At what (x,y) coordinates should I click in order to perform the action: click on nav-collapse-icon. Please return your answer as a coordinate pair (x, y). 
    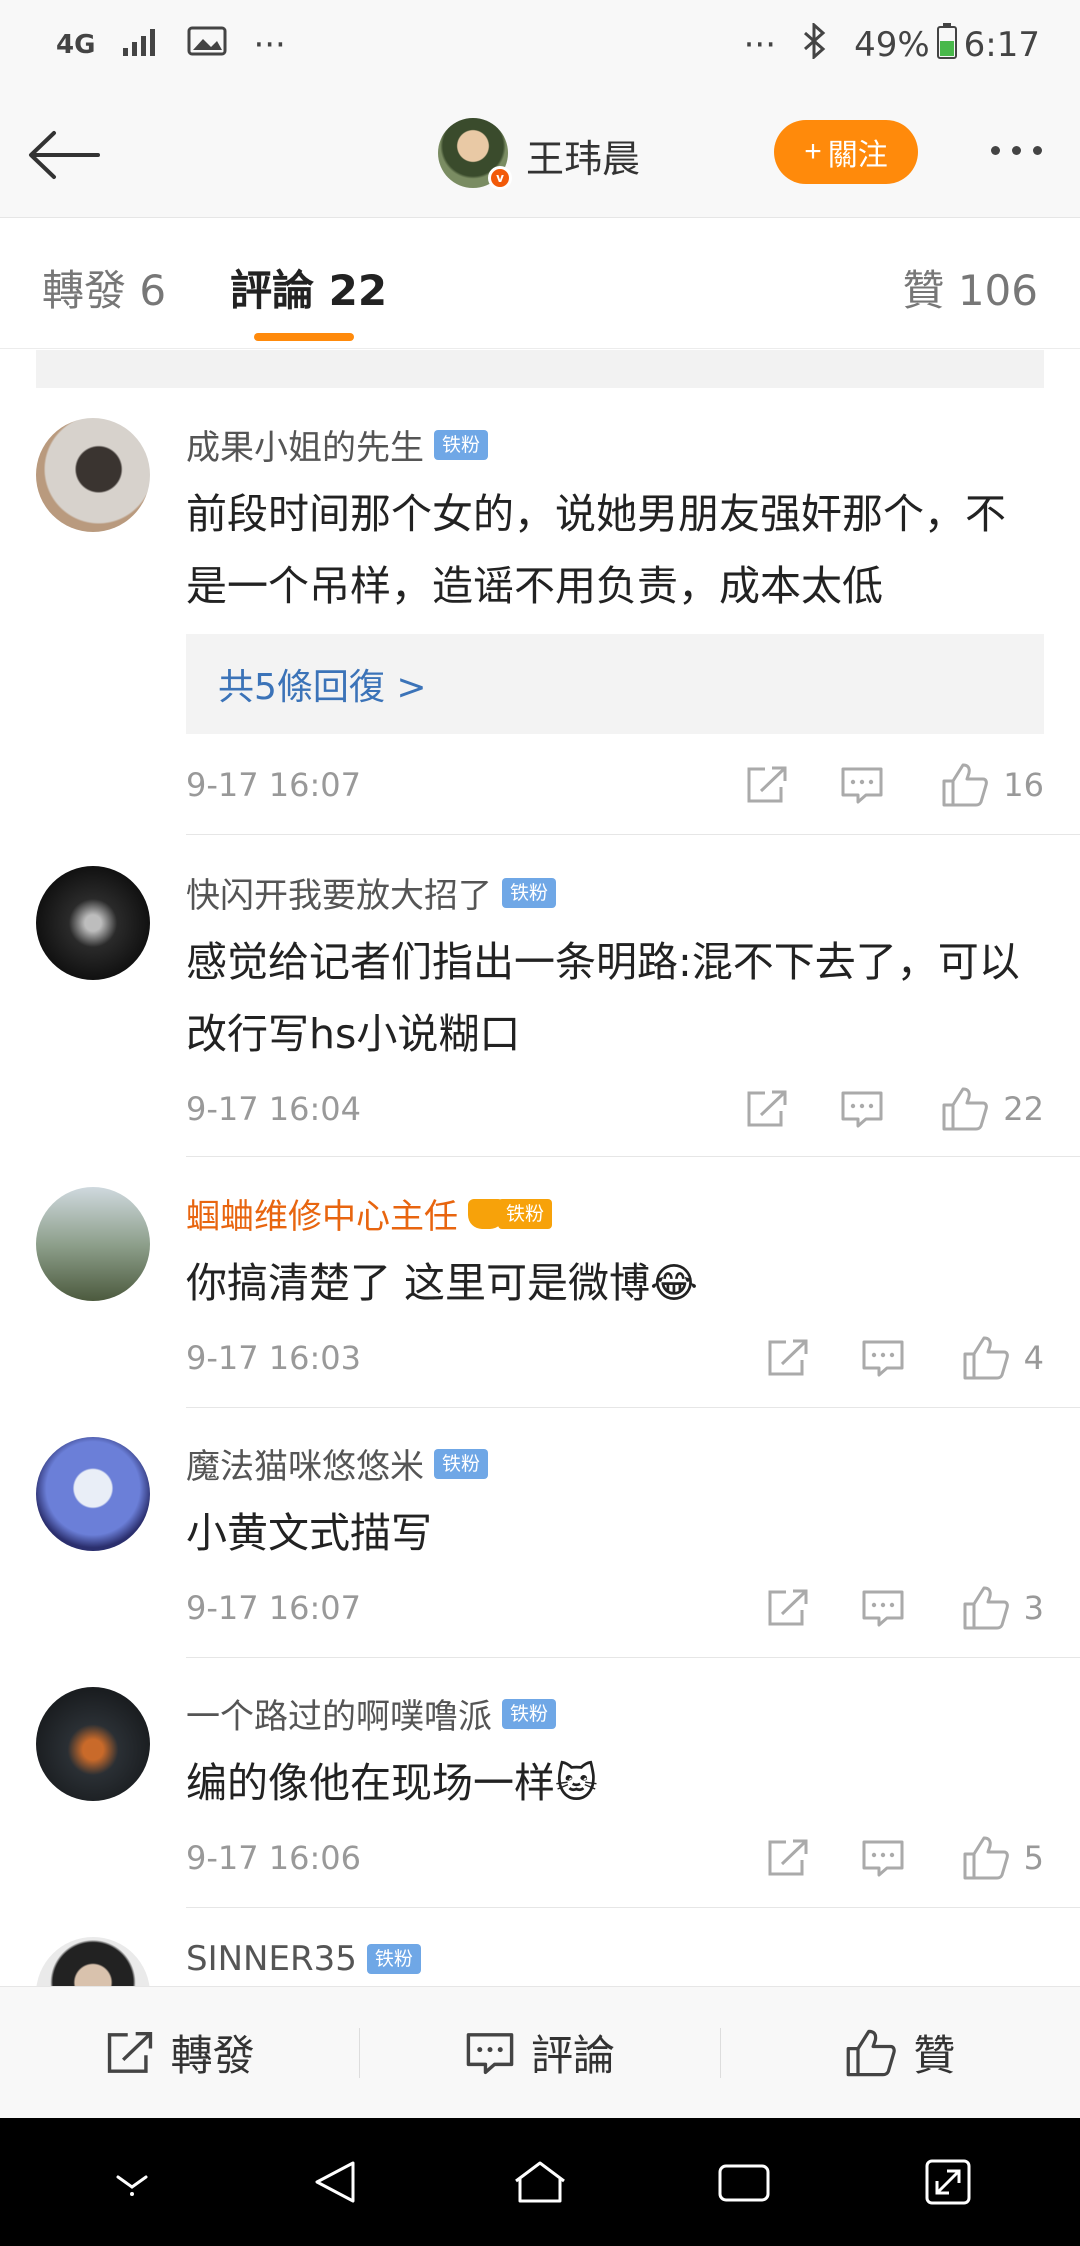
    Looking at the image, I should click on (132, 2182).